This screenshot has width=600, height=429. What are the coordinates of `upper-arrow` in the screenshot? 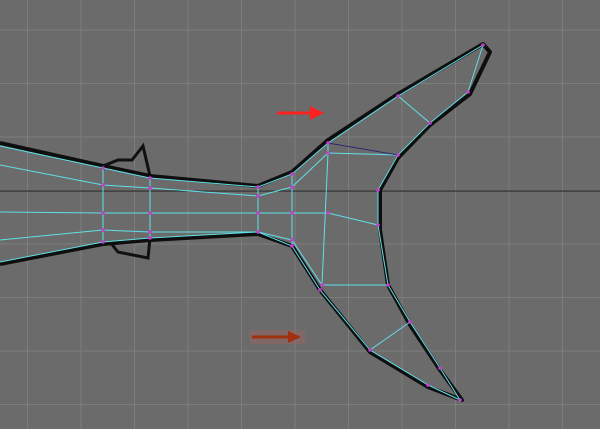 It's located at (300, 113).